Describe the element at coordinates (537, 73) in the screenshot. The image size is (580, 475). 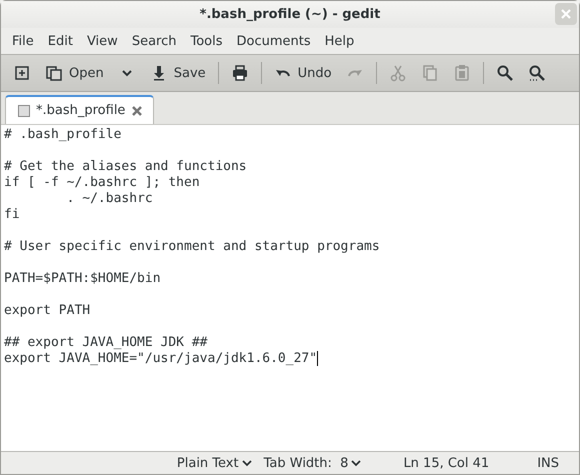
I see `search-replace-icon` at that location.